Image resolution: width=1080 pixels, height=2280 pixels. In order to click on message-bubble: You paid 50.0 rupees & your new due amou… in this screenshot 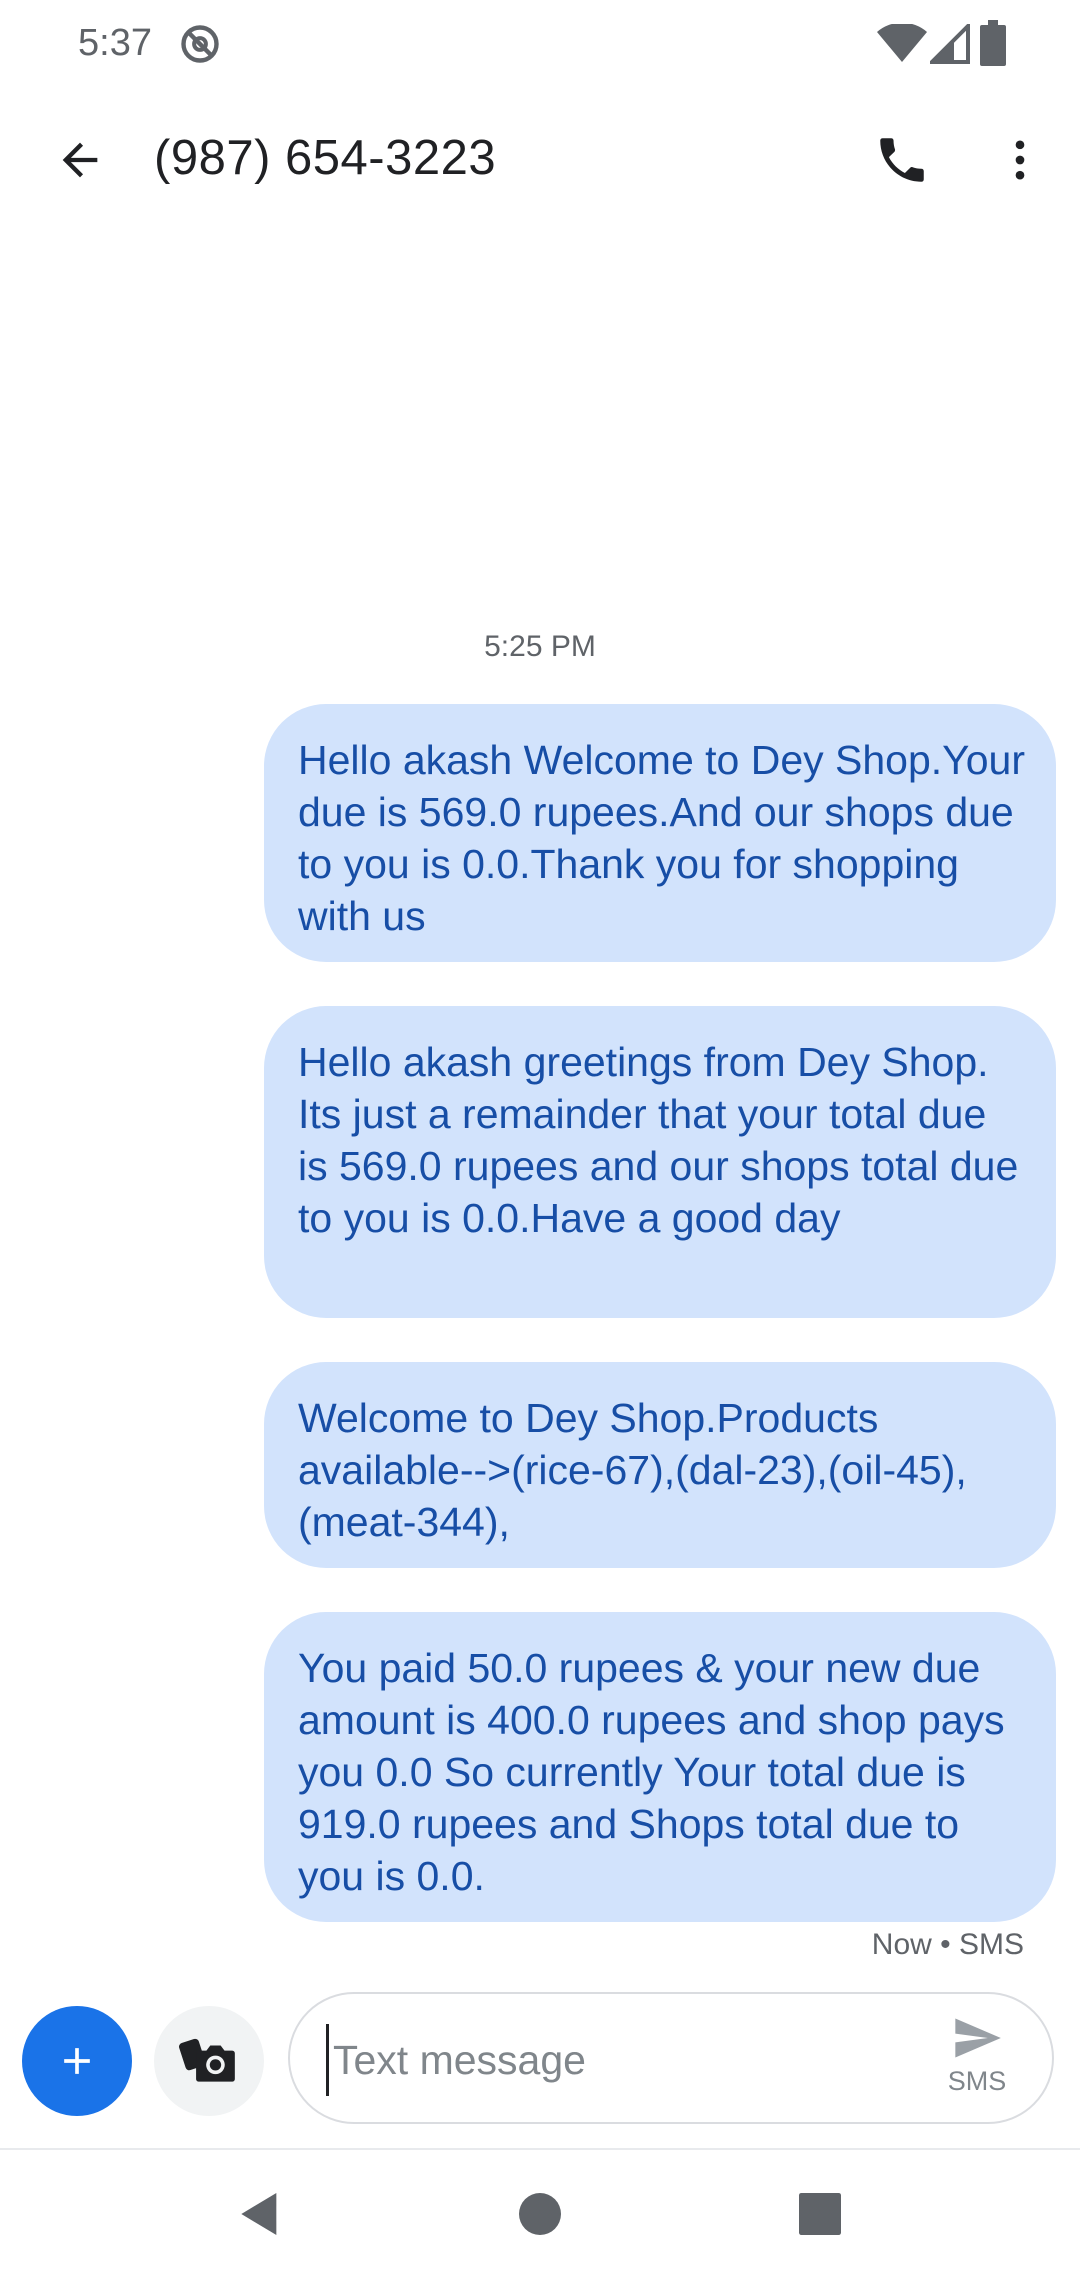, I will do `click(660, 1767)`.